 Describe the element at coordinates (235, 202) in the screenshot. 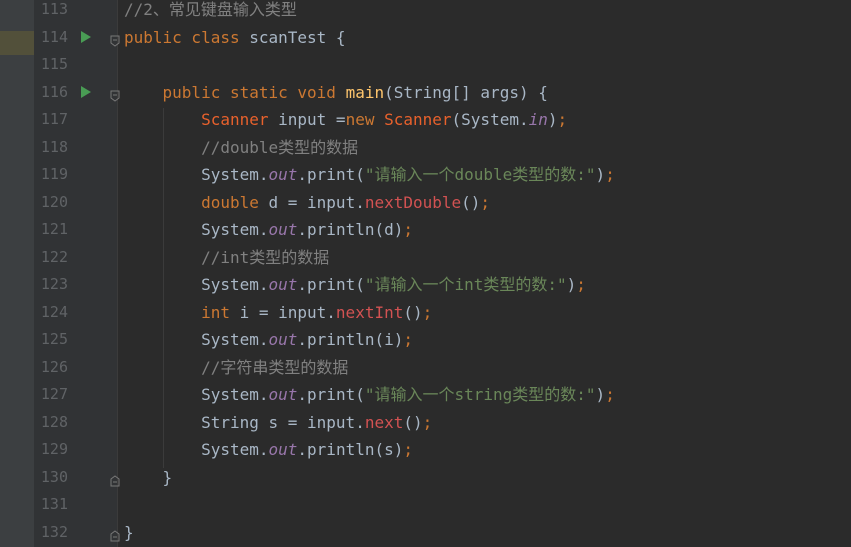

I see `code-token: double` at that location.